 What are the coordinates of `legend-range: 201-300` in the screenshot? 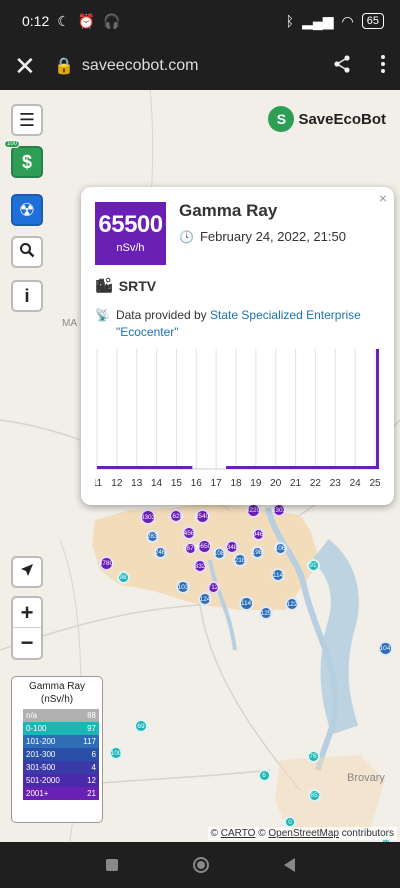 It's located at (41, 754).